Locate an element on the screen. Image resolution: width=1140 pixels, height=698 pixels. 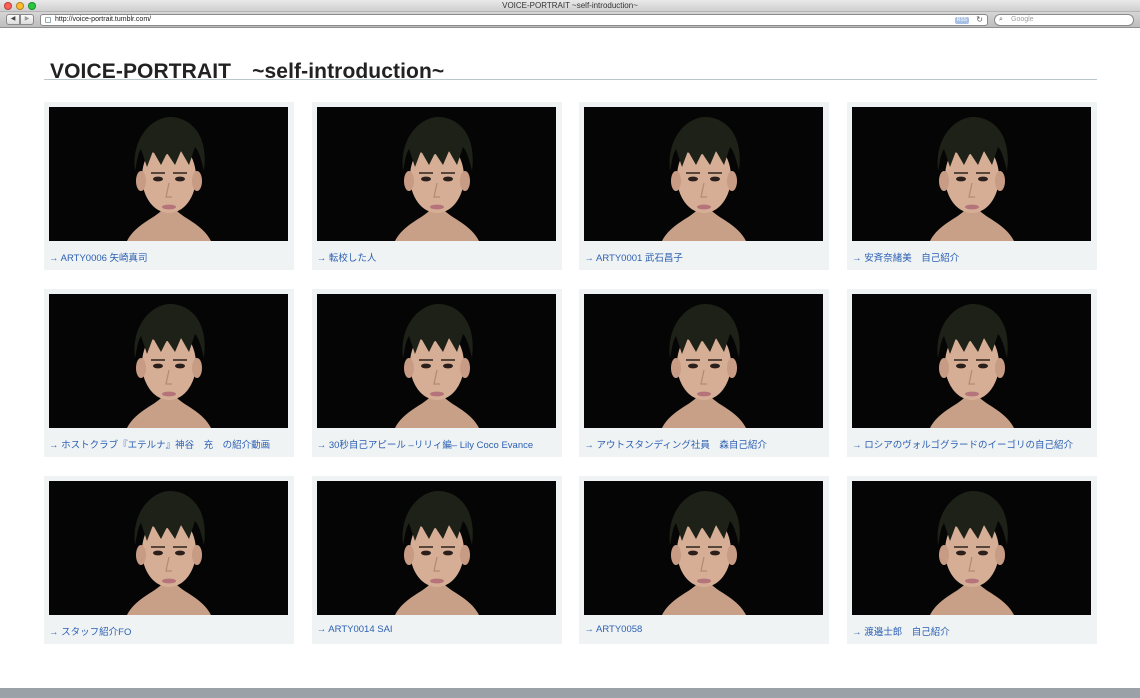
video-card: → 30秒自己アピール –リリィ編– Lily Coco Evance is located at coordinates (436, 373).